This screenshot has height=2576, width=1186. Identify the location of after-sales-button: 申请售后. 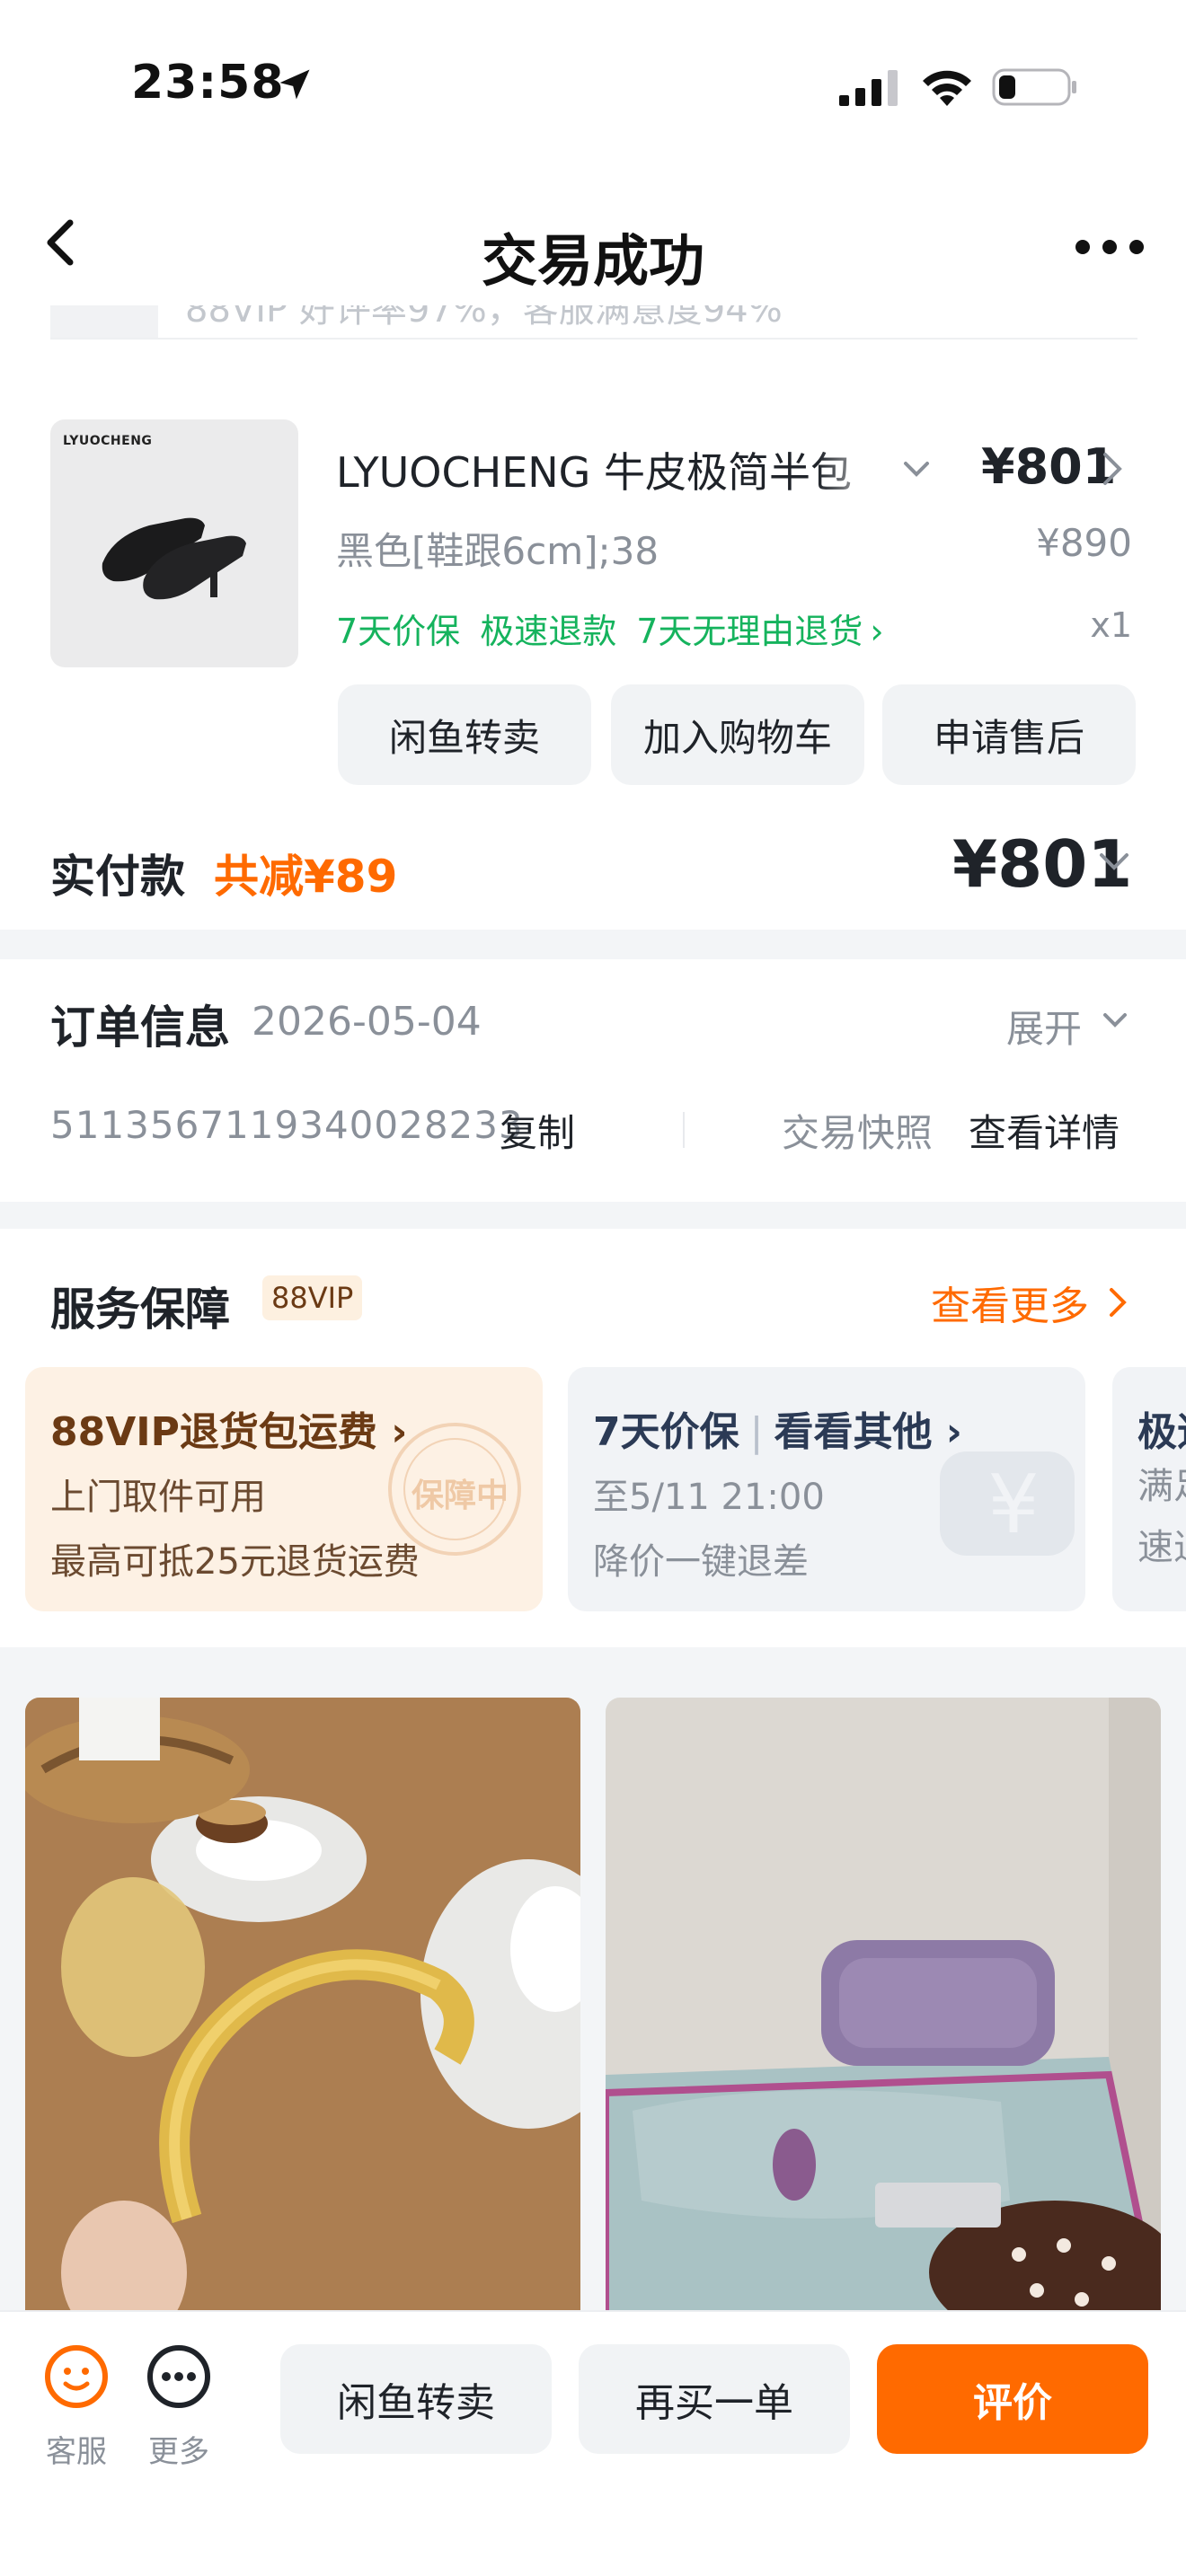
(1009, 734).